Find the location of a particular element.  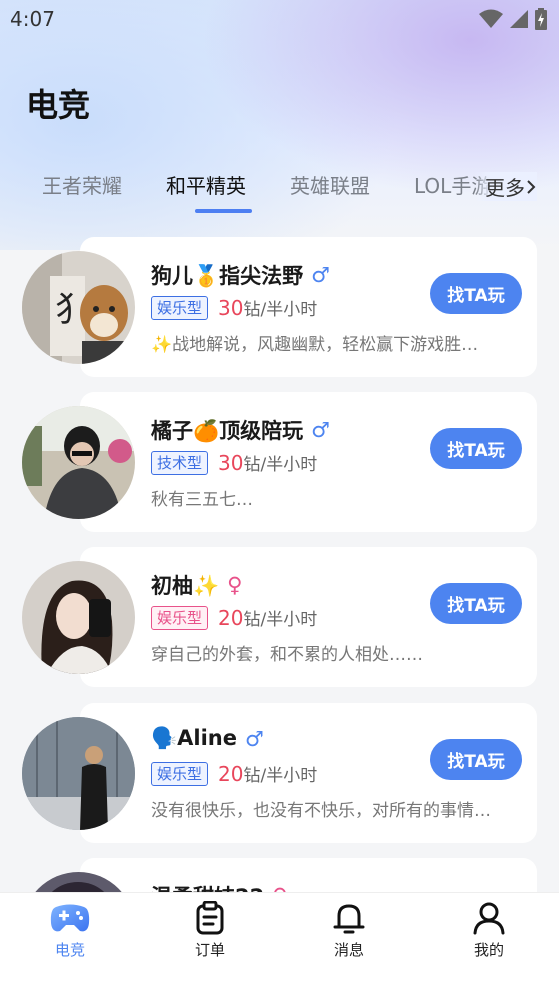

nav-messages: 消息 is located at coordinates (349, 930).